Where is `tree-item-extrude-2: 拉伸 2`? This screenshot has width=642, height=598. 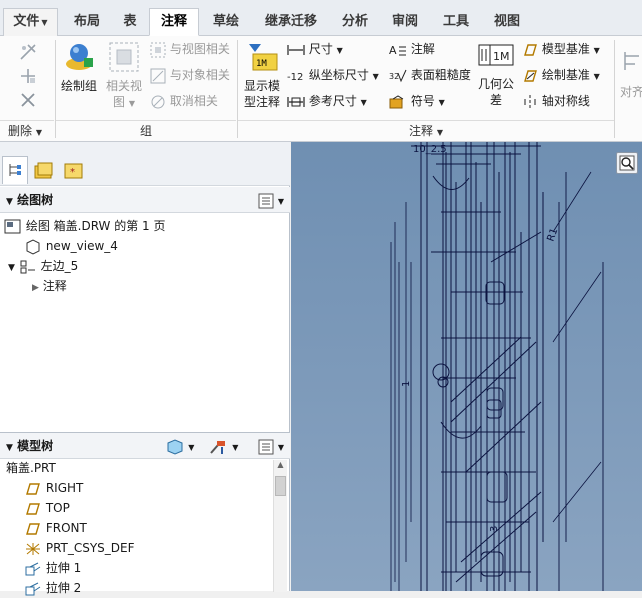
tree-item-extrude-2: 拉伸 2 is located at coordinates (52, 588).